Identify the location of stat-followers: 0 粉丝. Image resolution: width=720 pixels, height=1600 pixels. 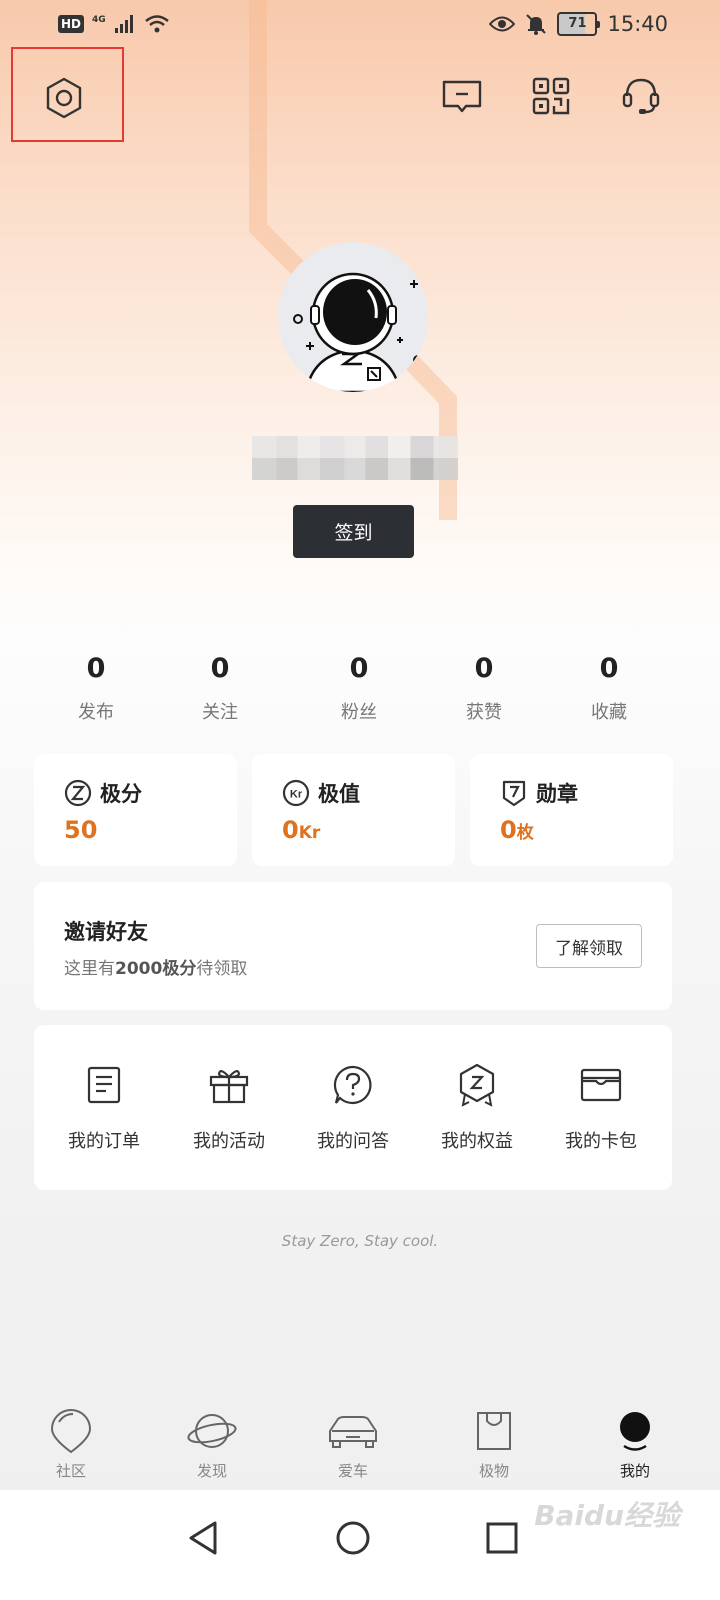
(359, 687).